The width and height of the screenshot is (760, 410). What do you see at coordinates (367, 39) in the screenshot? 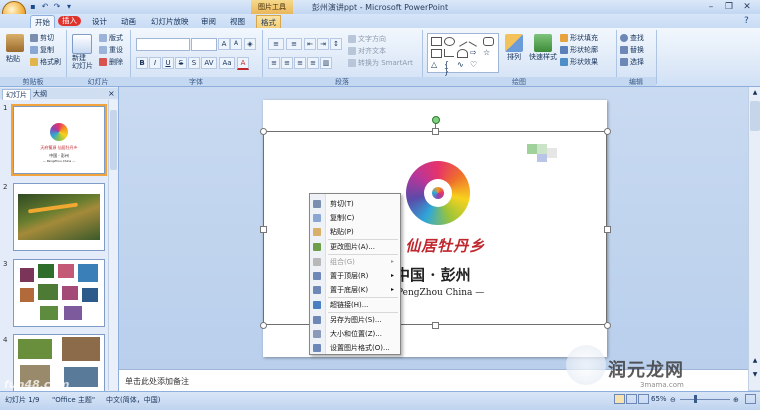
I see `text-direction-button: 文字方向` at bounding box center [367, 39].